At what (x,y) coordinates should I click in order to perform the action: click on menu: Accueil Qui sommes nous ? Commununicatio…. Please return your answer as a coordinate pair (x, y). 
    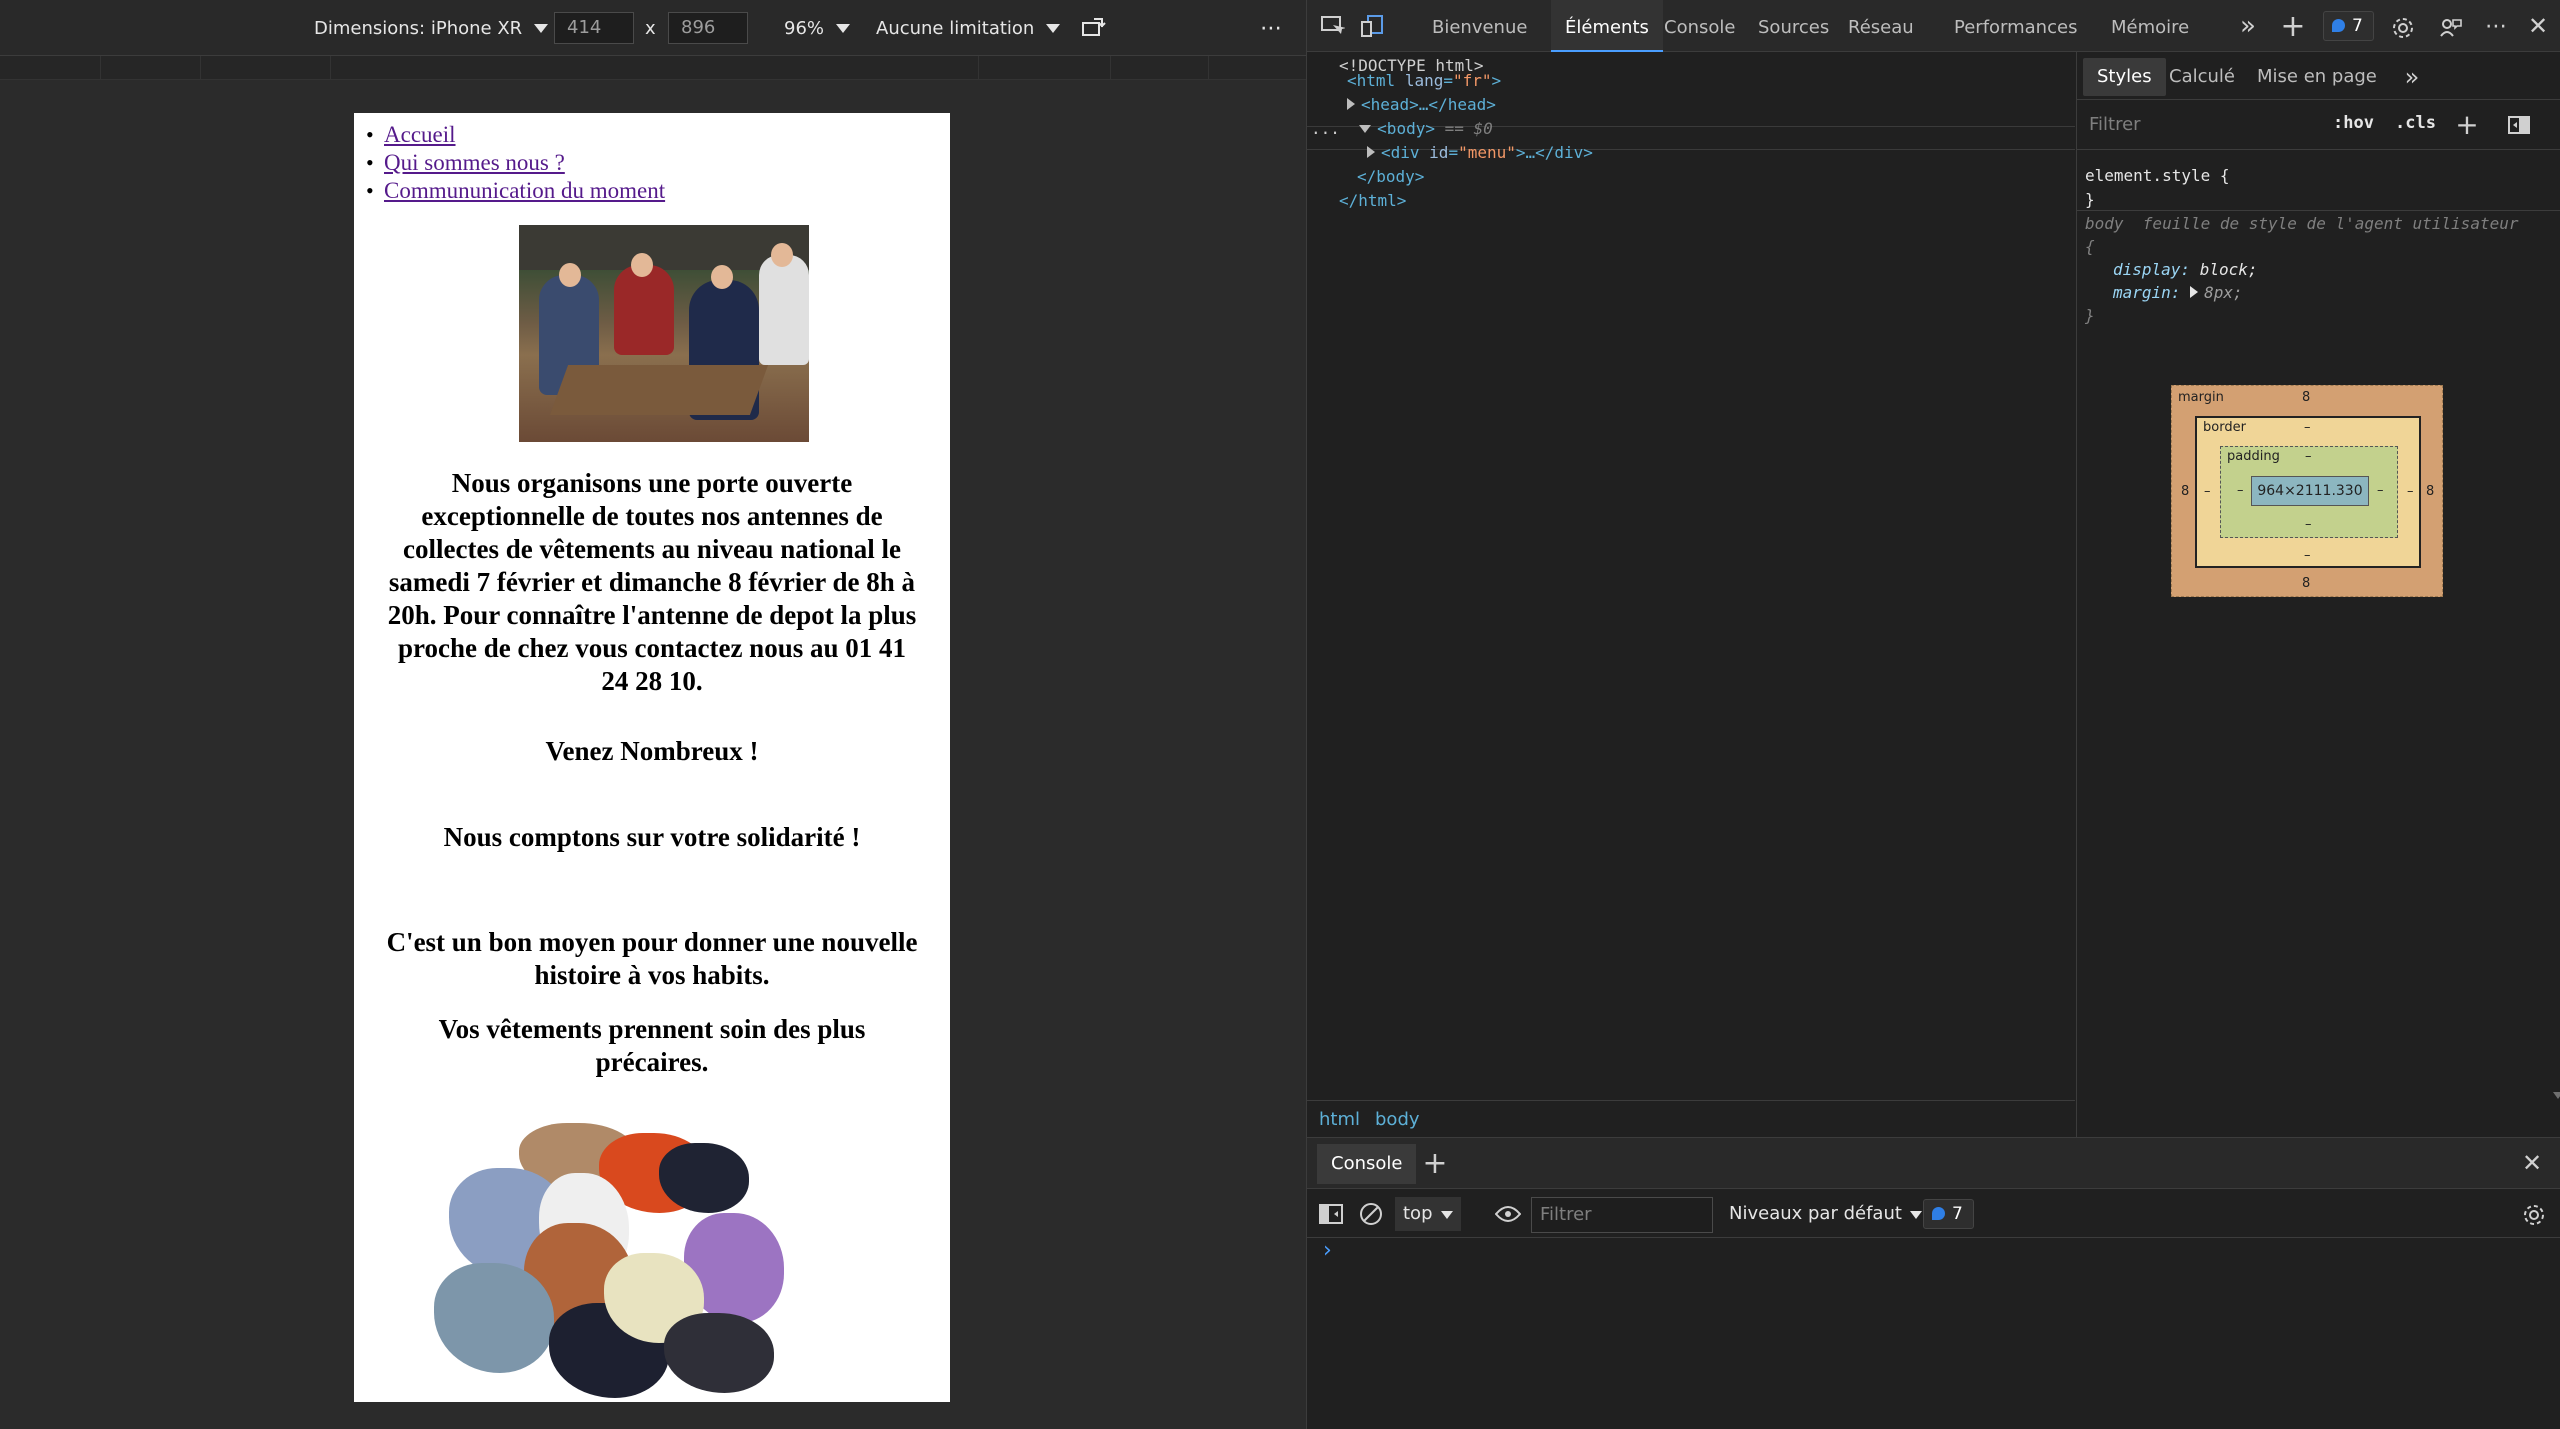
    Looking at the image, I should click on (515, 163).